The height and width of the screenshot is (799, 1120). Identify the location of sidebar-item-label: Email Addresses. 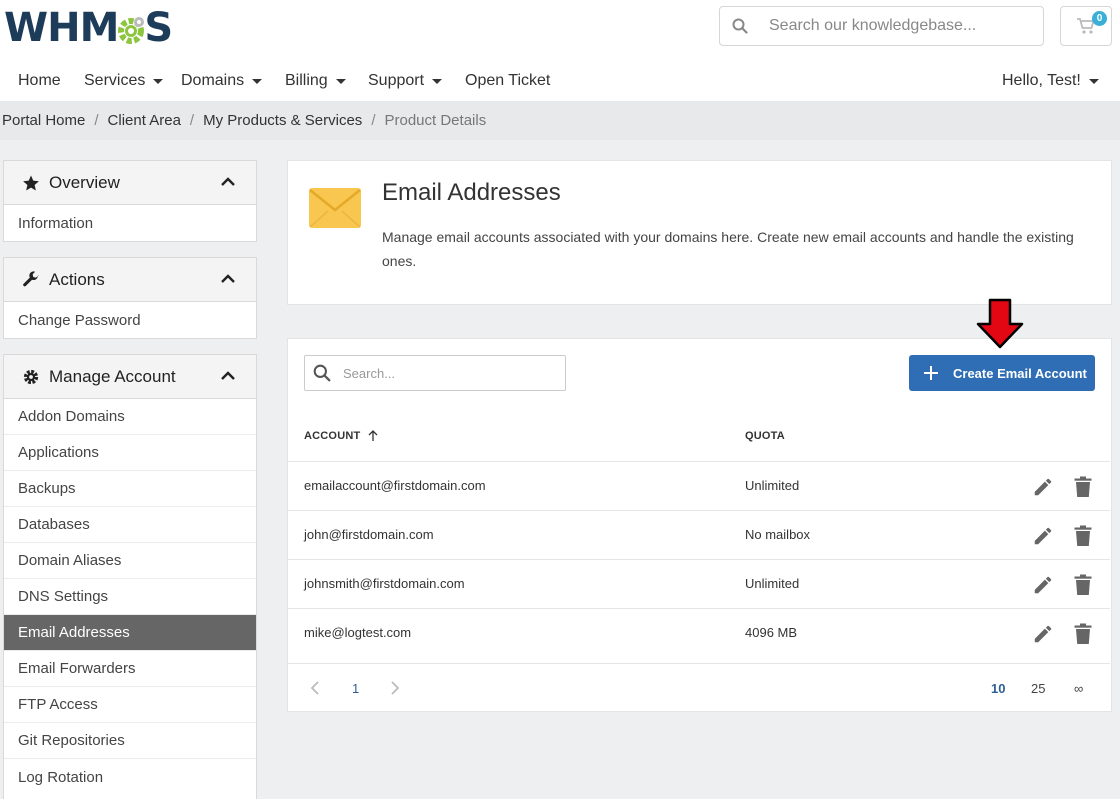
(74, 632).